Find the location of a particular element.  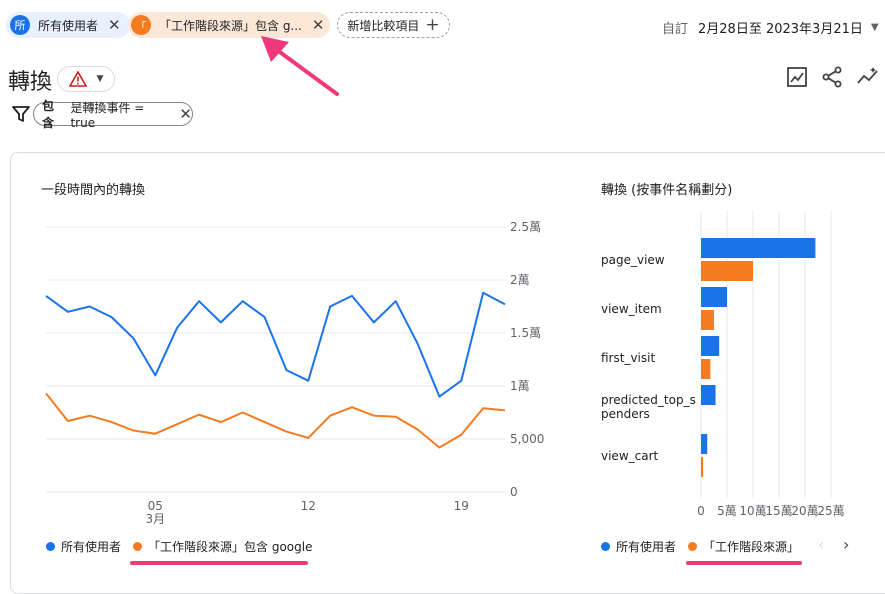

category-label: view_cart is located at coordinates (630, 456).